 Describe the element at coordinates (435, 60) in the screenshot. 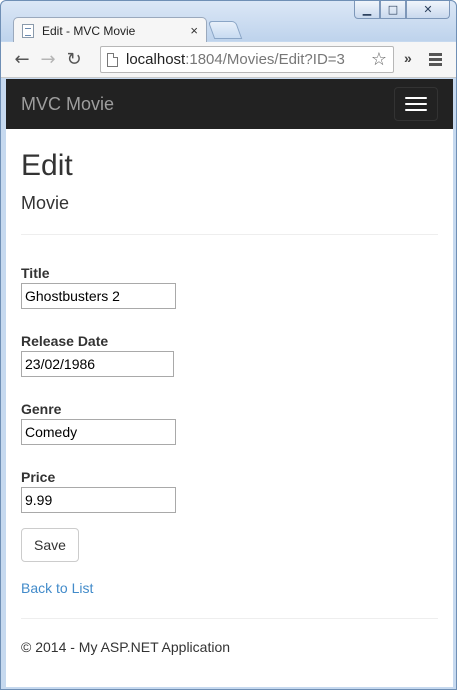

I see `menu-icon` at that location.